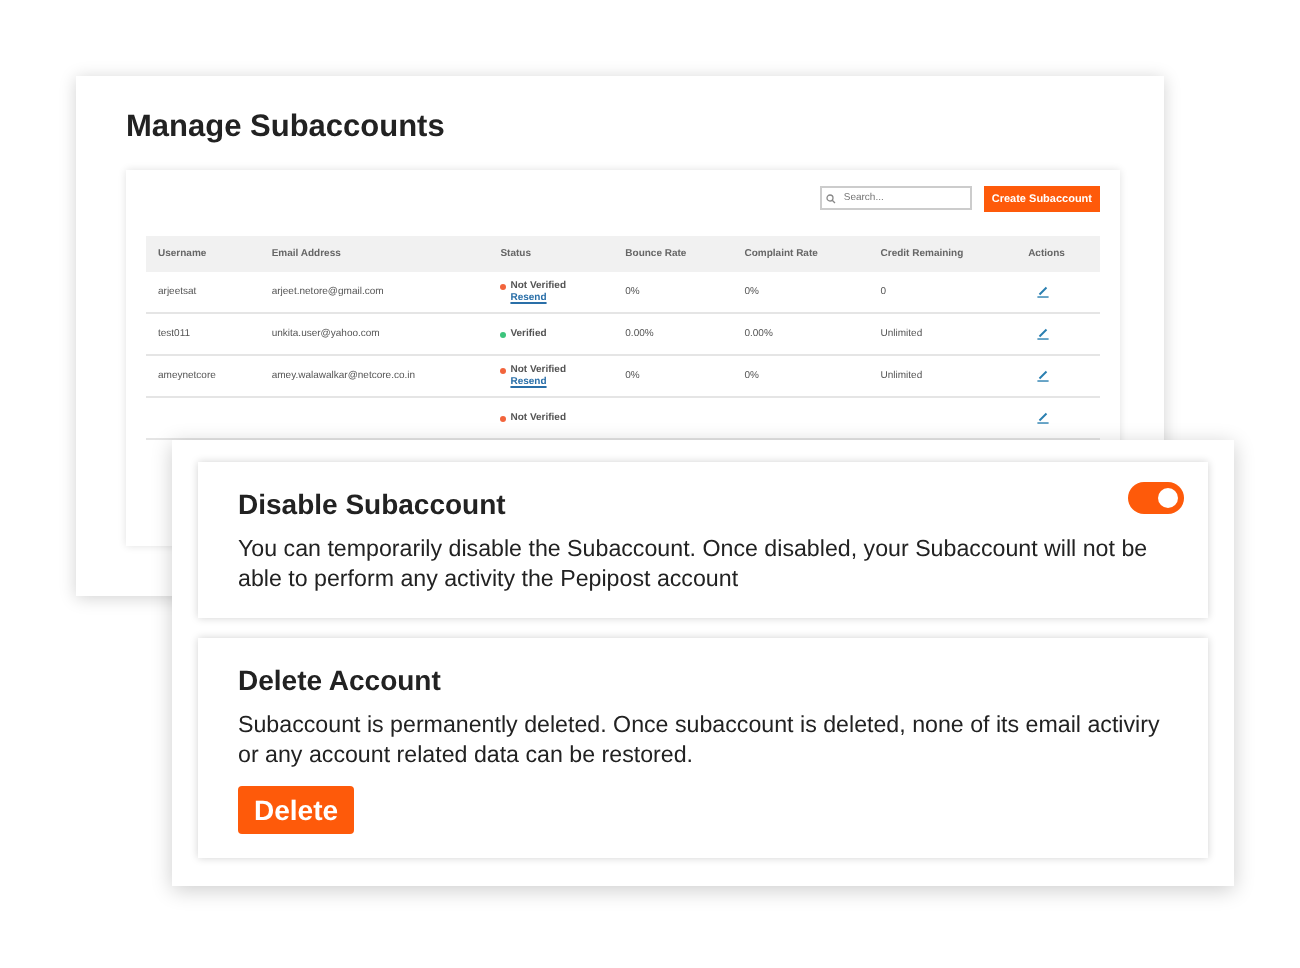  I want to click on page-title: Manage Subaccounts, so click(285, 128).